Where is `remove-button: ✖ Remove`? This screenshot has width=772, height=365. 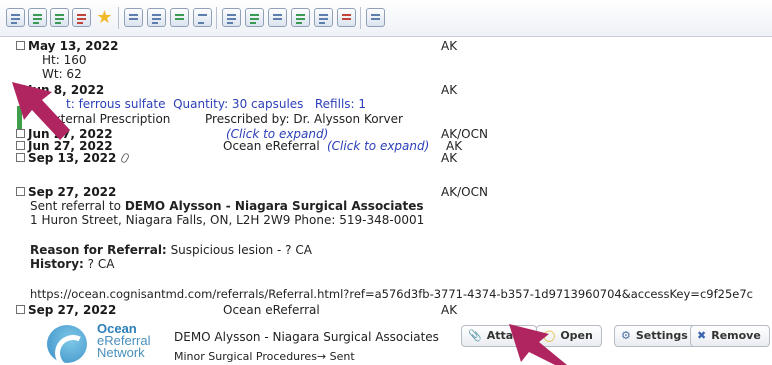 remove-button: ✖ Remove is located at coordinates (730, 336).